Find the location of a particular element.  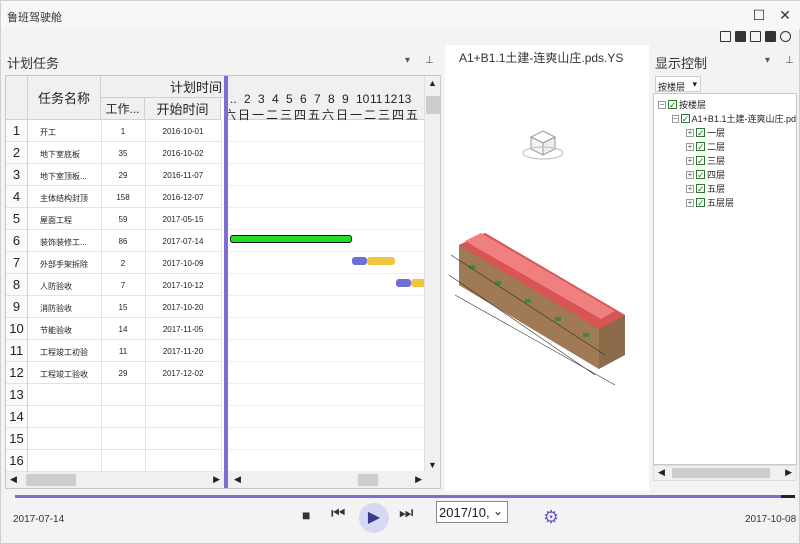

col-header-start: 开始时间 is located at coordinates (183, 109).